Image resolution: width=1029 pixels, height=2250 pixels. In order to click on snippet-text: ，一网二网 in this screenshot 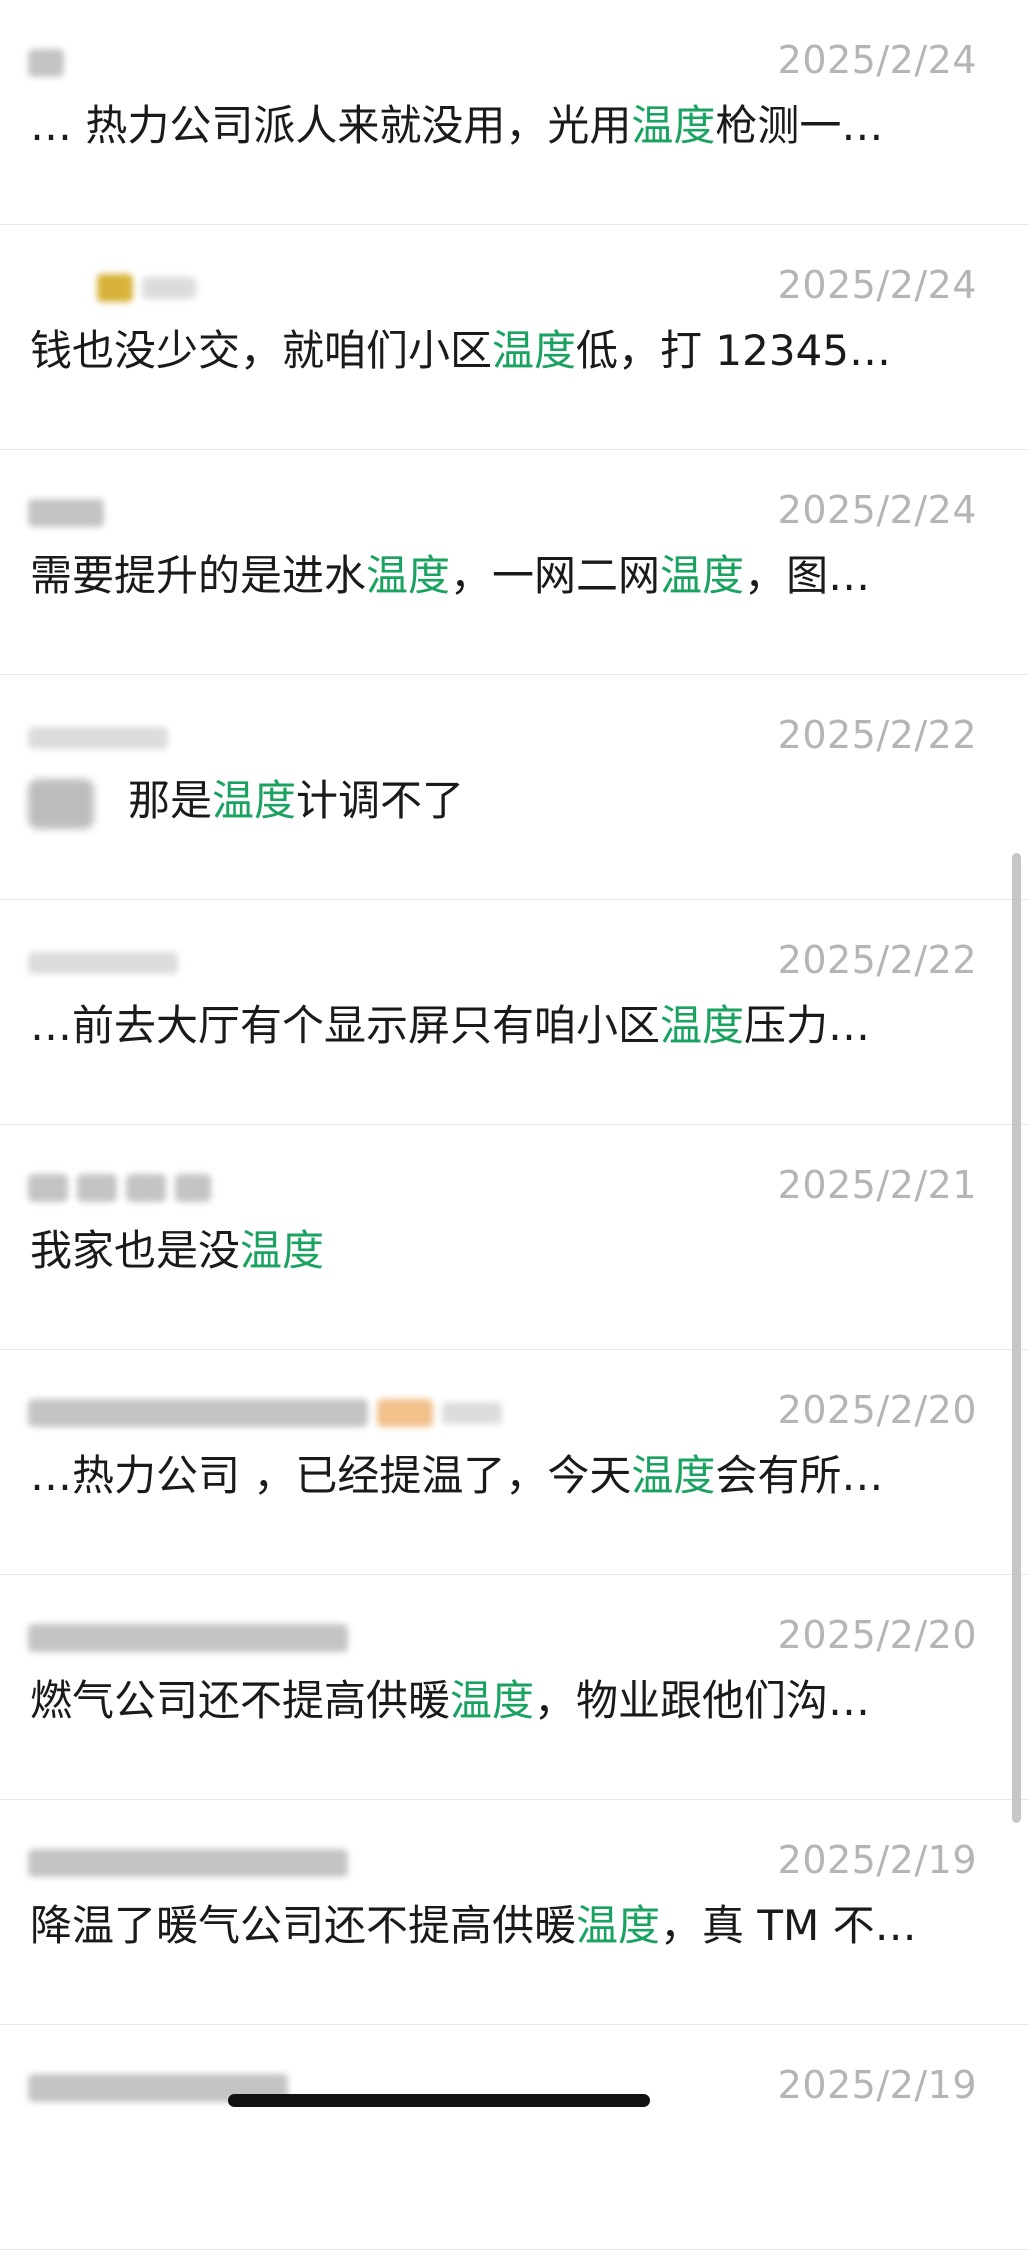, I will do `click(555, 575)`.